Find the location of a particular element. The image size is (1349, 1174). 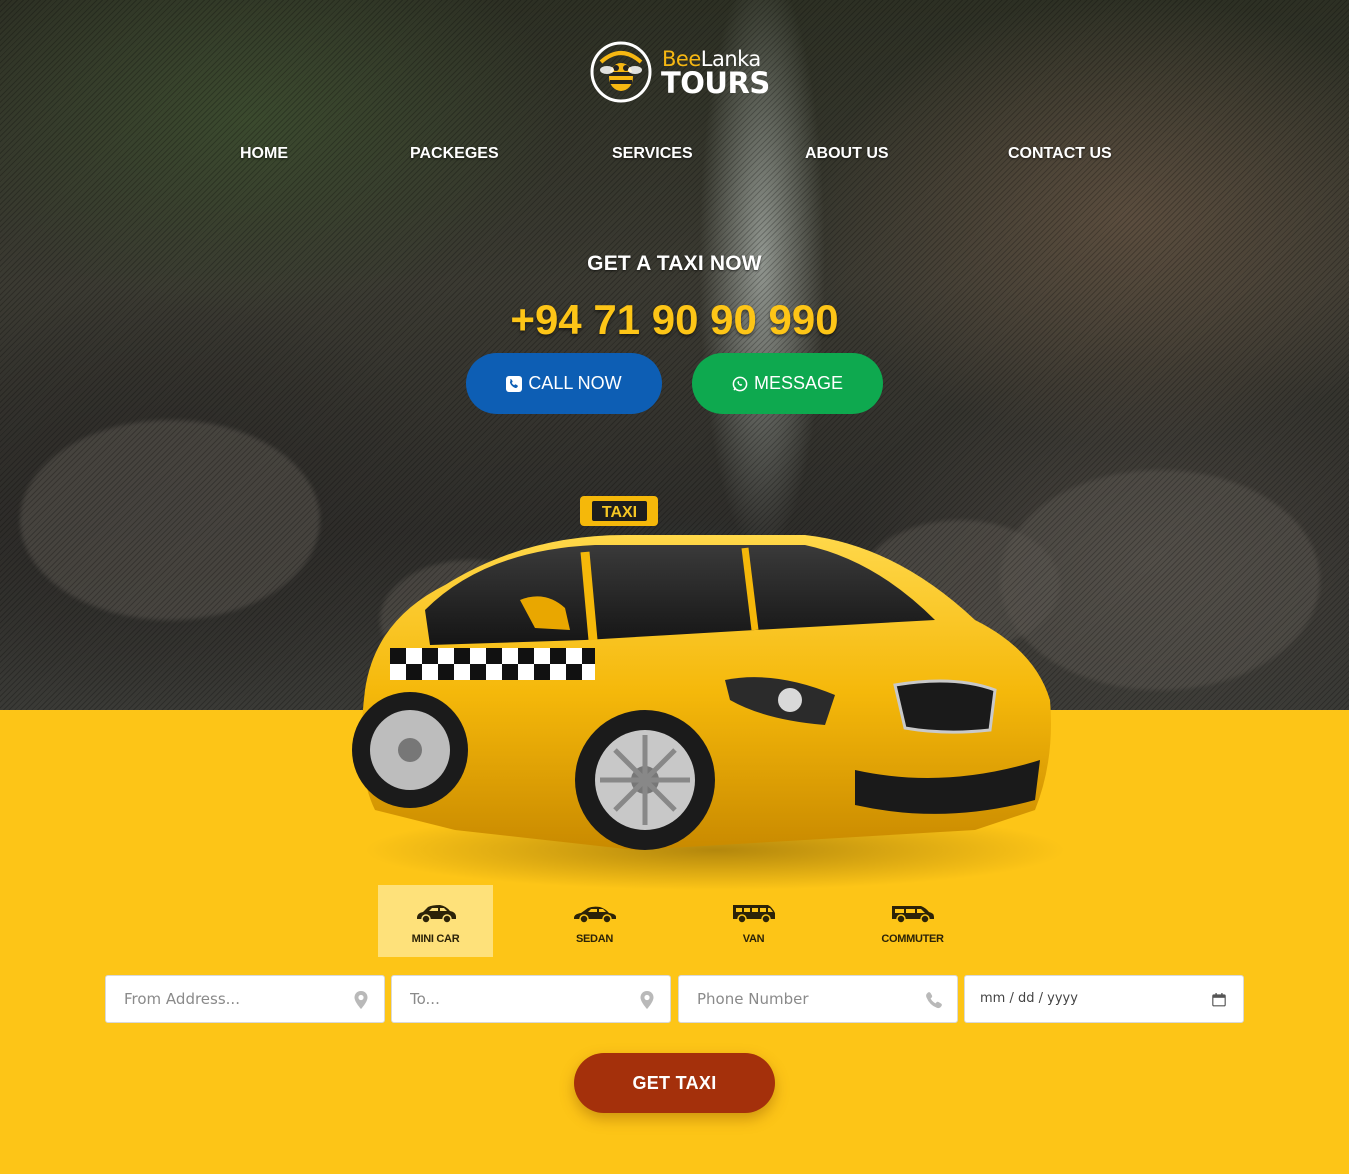

vehicle-type-commuter: COMMUTER is located at coordinates (912, 921).